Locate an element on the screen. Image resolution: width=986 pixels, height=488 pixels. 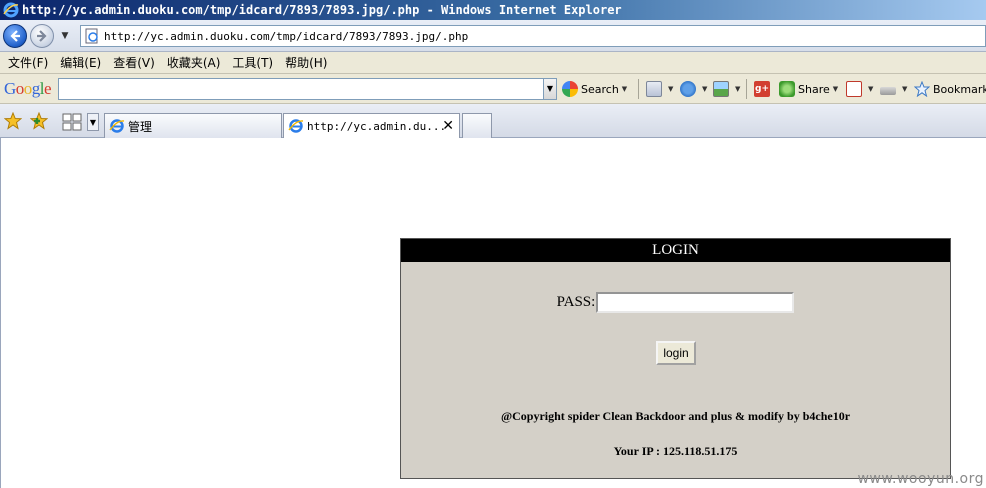
share-icon is located at coordinates (787, 89).